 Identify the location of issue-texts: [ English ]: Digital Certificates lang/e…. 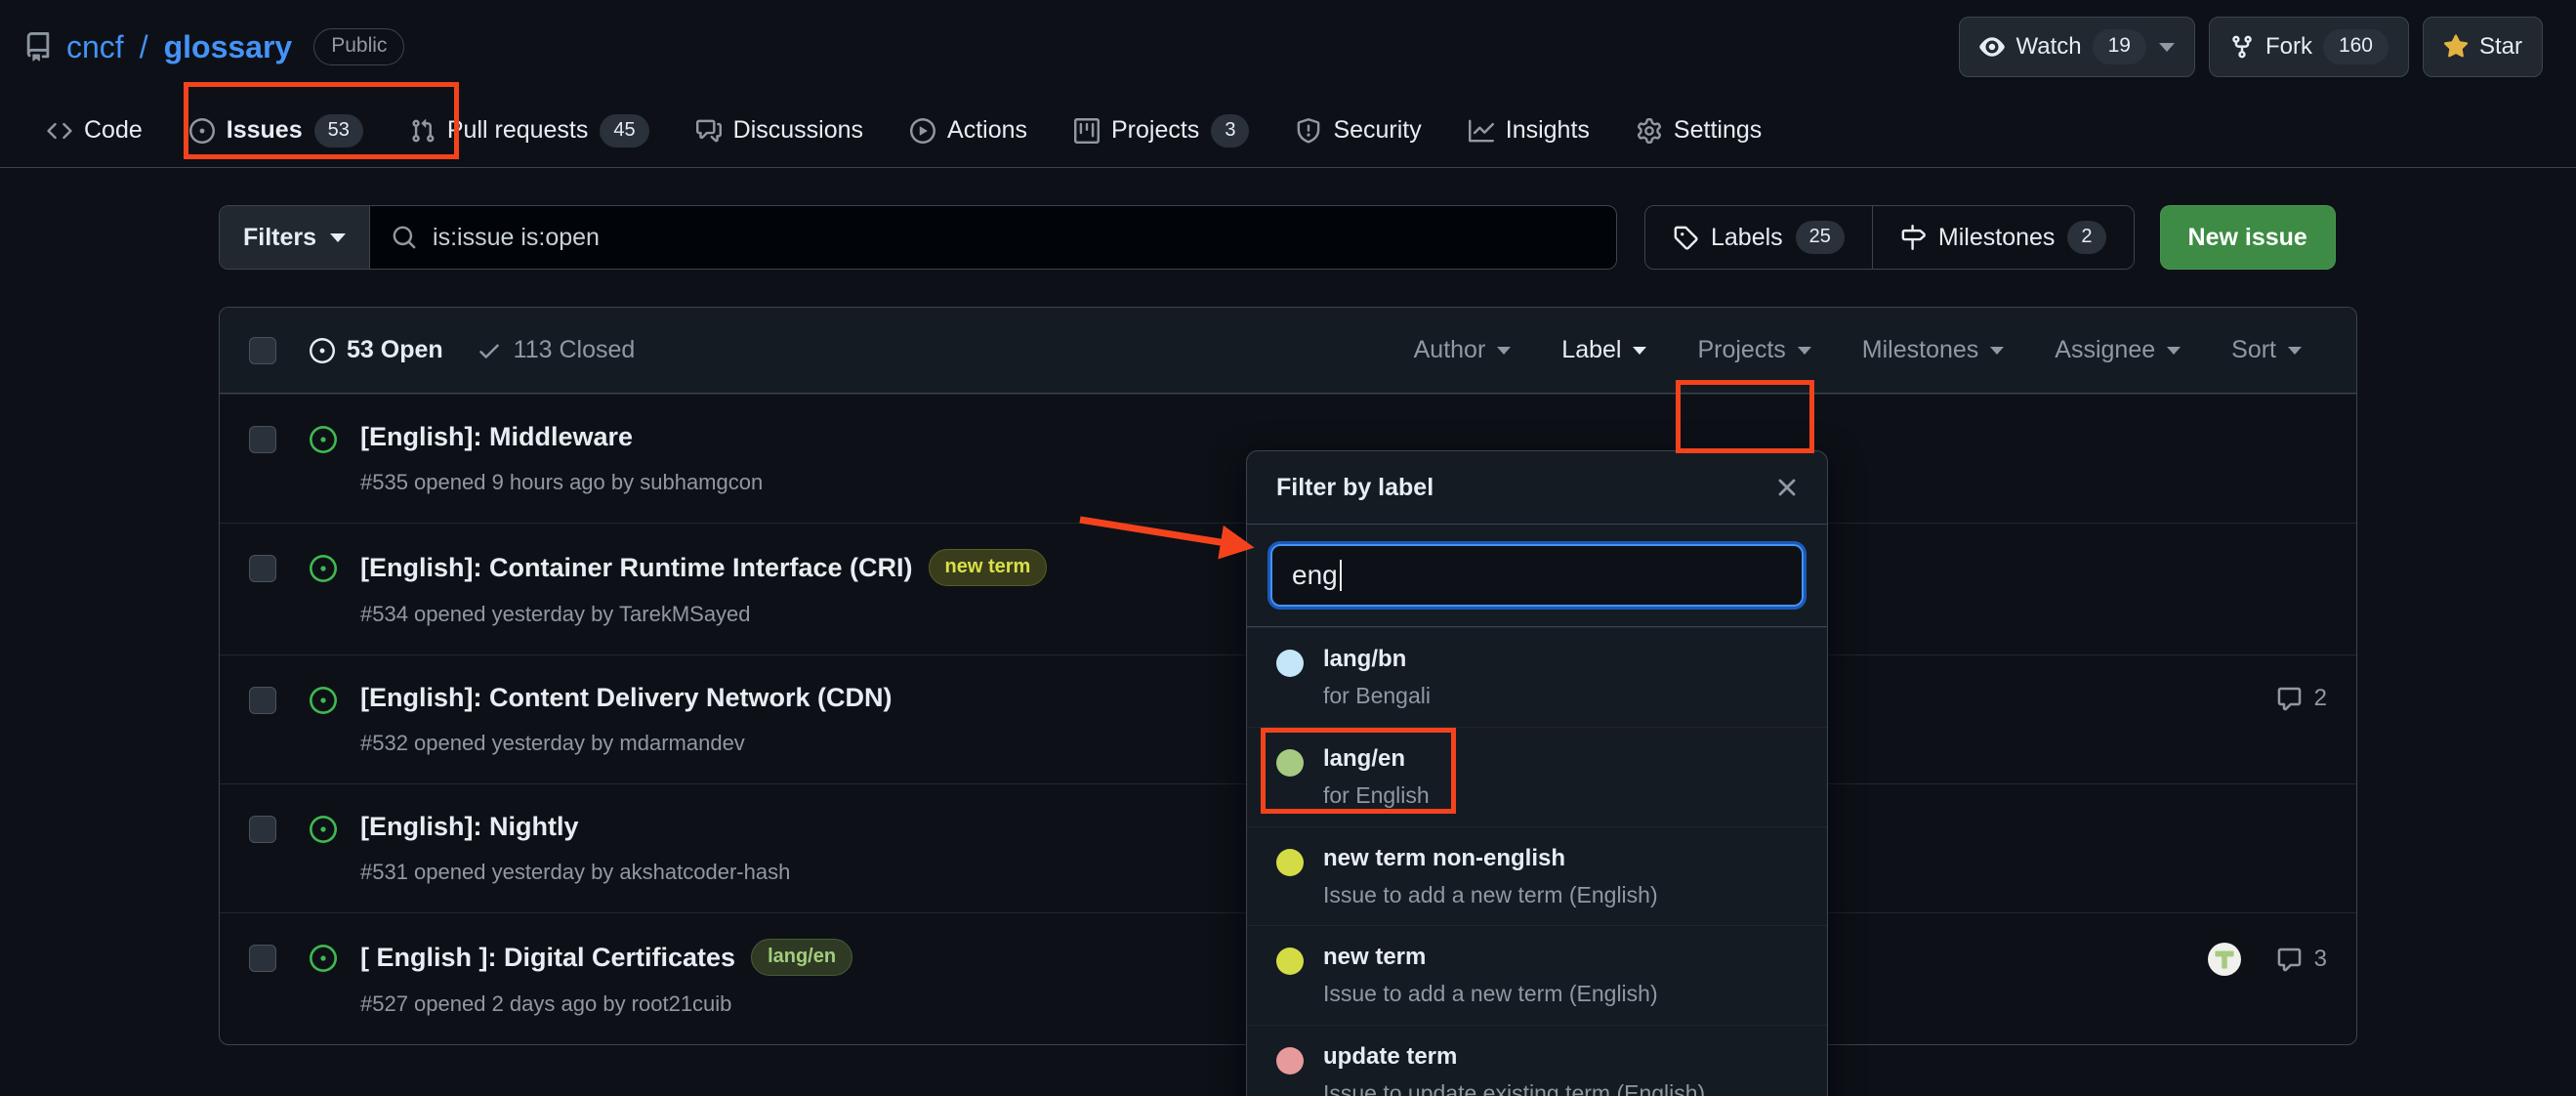
(606, 978).